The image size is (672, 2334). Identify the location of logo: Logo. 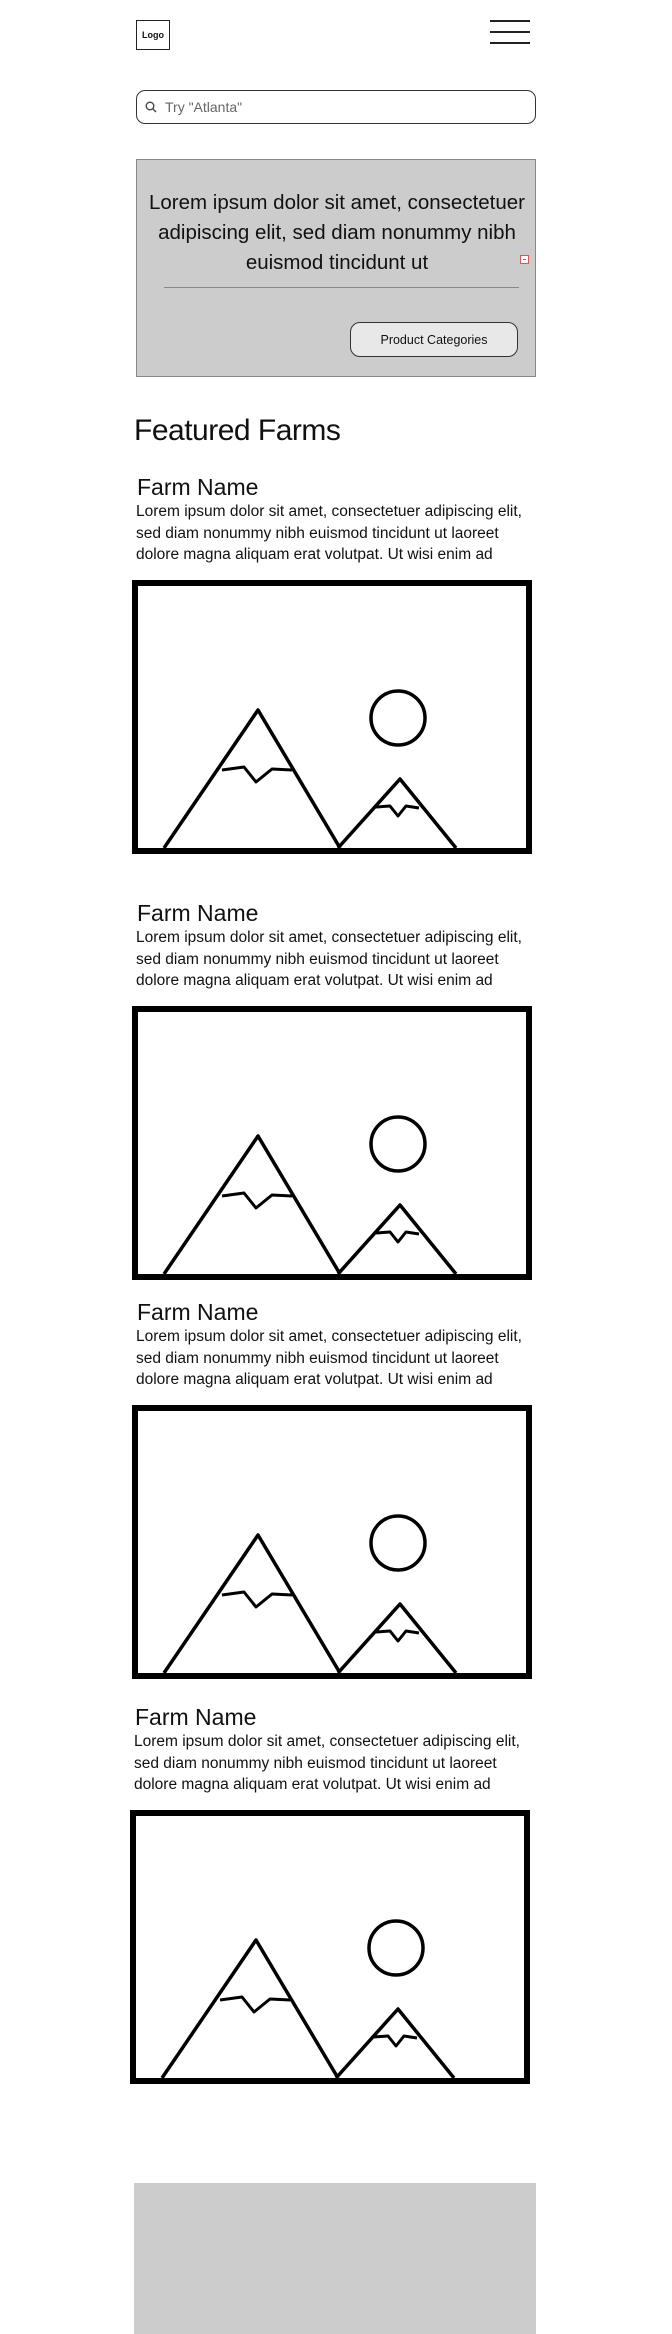
(153, 35).